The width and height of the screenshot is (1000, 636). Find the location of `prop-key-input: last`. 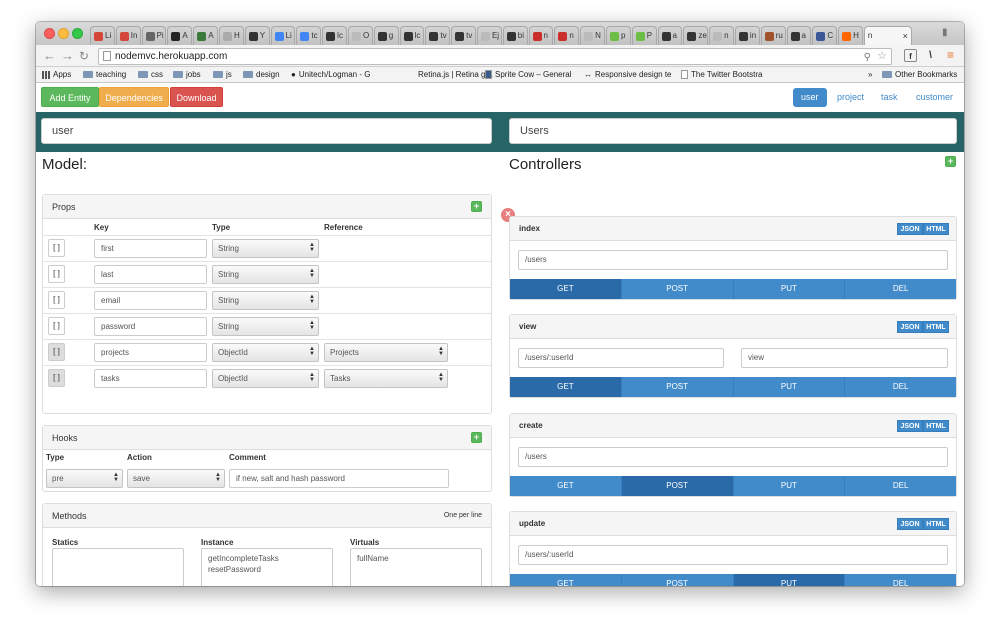

prop-key-input: last is located at coordinates (150, 274).